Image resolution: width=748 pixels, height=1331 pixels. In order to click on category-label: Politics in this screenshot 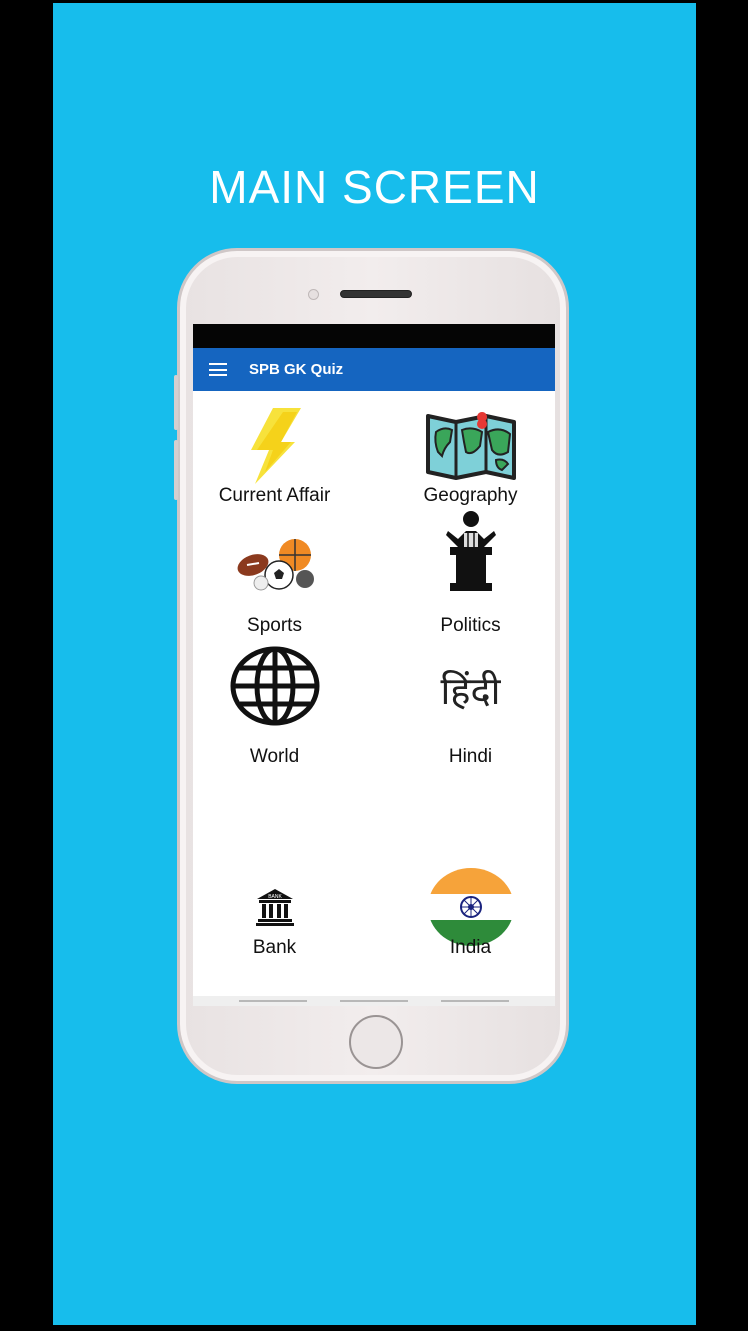, I will do `click(470, 625)`.